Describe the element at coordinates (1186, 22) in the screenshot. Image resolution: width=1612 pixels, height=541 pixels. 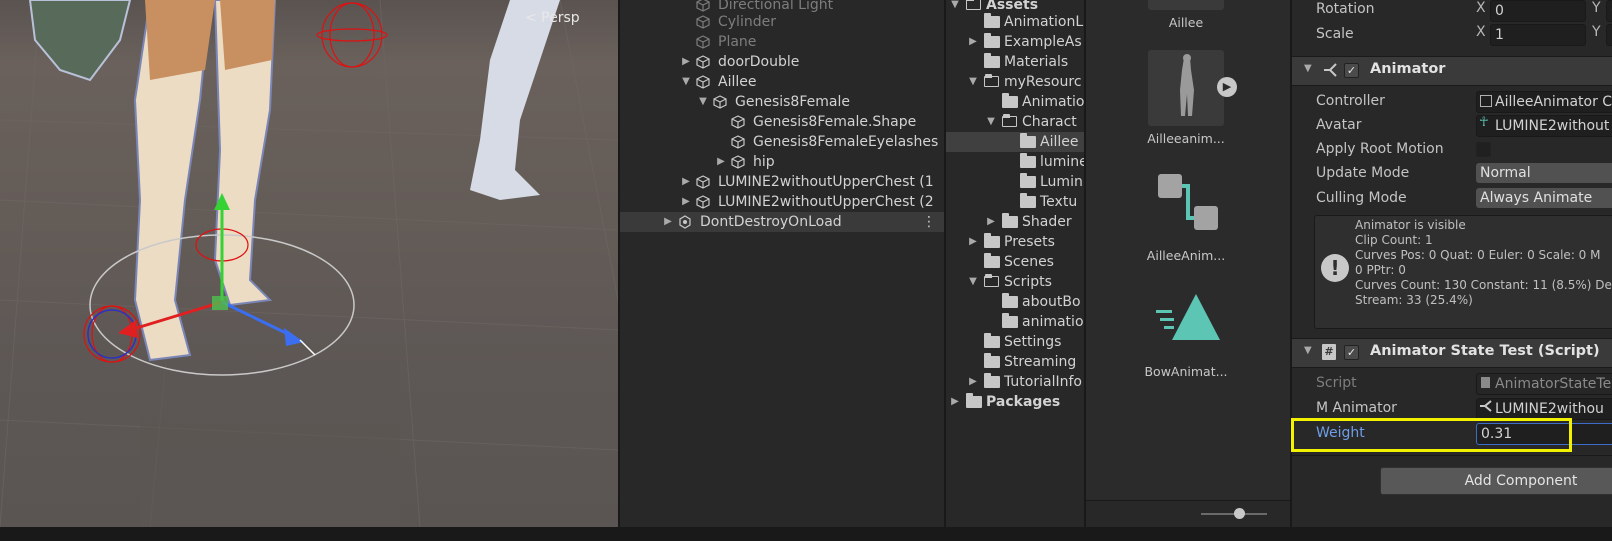
I see `asset-label: Aillee` at that location.